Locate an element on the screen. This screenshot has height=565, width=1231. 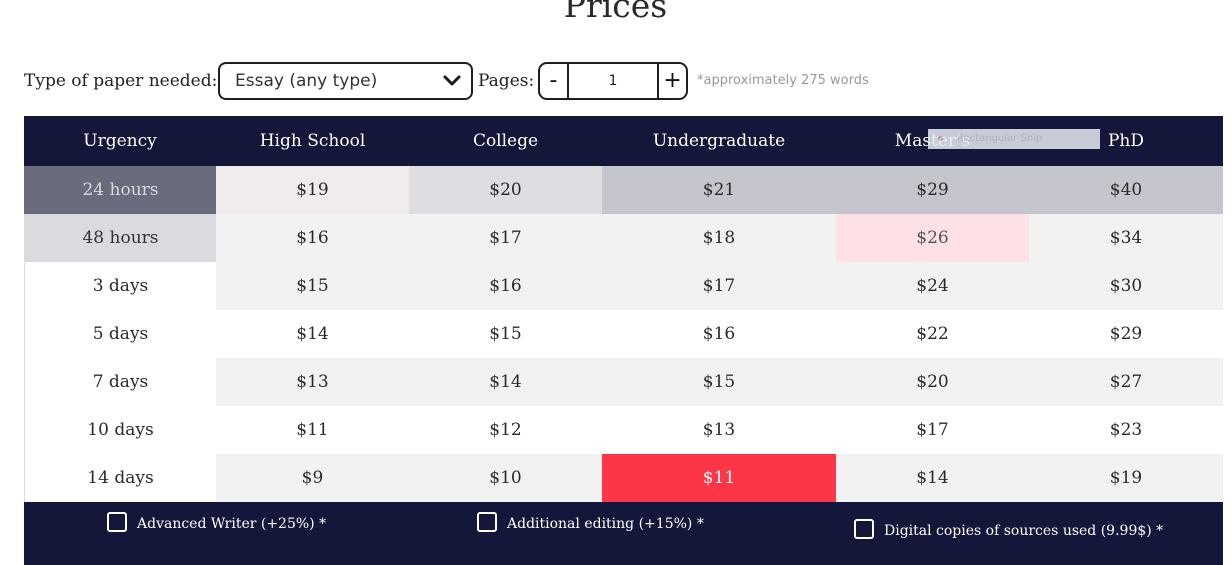
paper-type-label: Type of paper needed: is located at coordinates (121, 81).